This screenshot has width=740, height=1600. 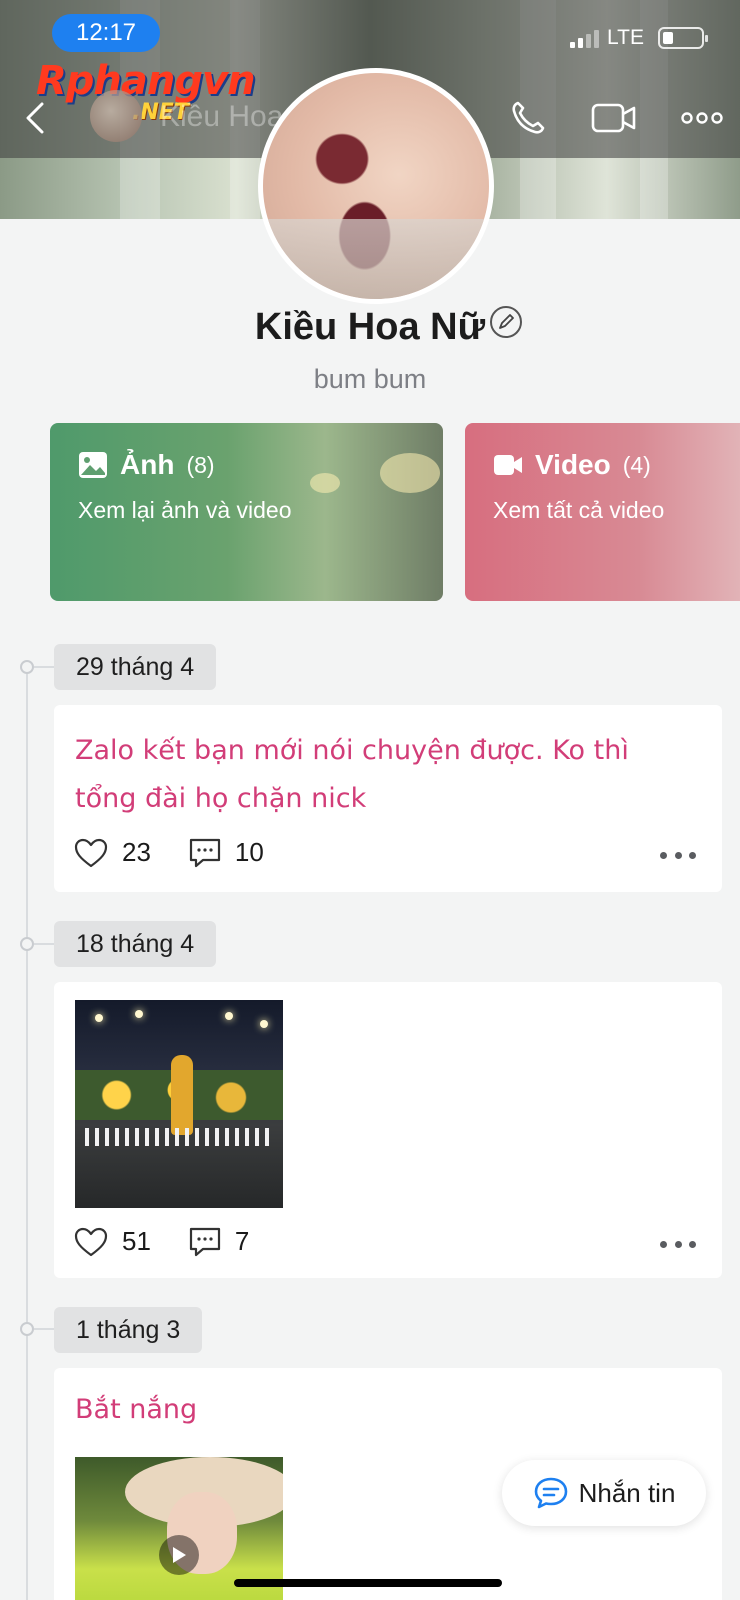 I want to click on video-album-count: (4), so click(x=636, y=464).